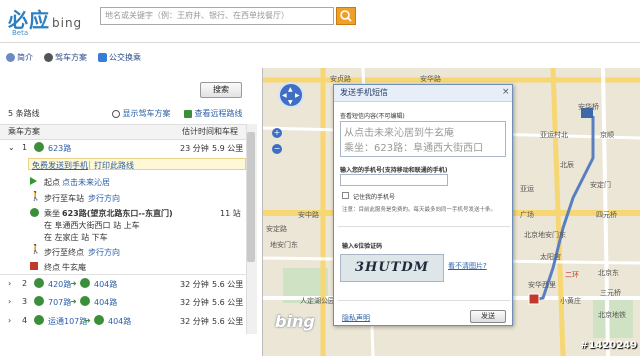 Image resolution: width=640 pixels, height=356 pixels. What do you see at coordinates (607, 135) in the screenshot?
I see `map-label: 京顺` at bounding box center [607, 135].